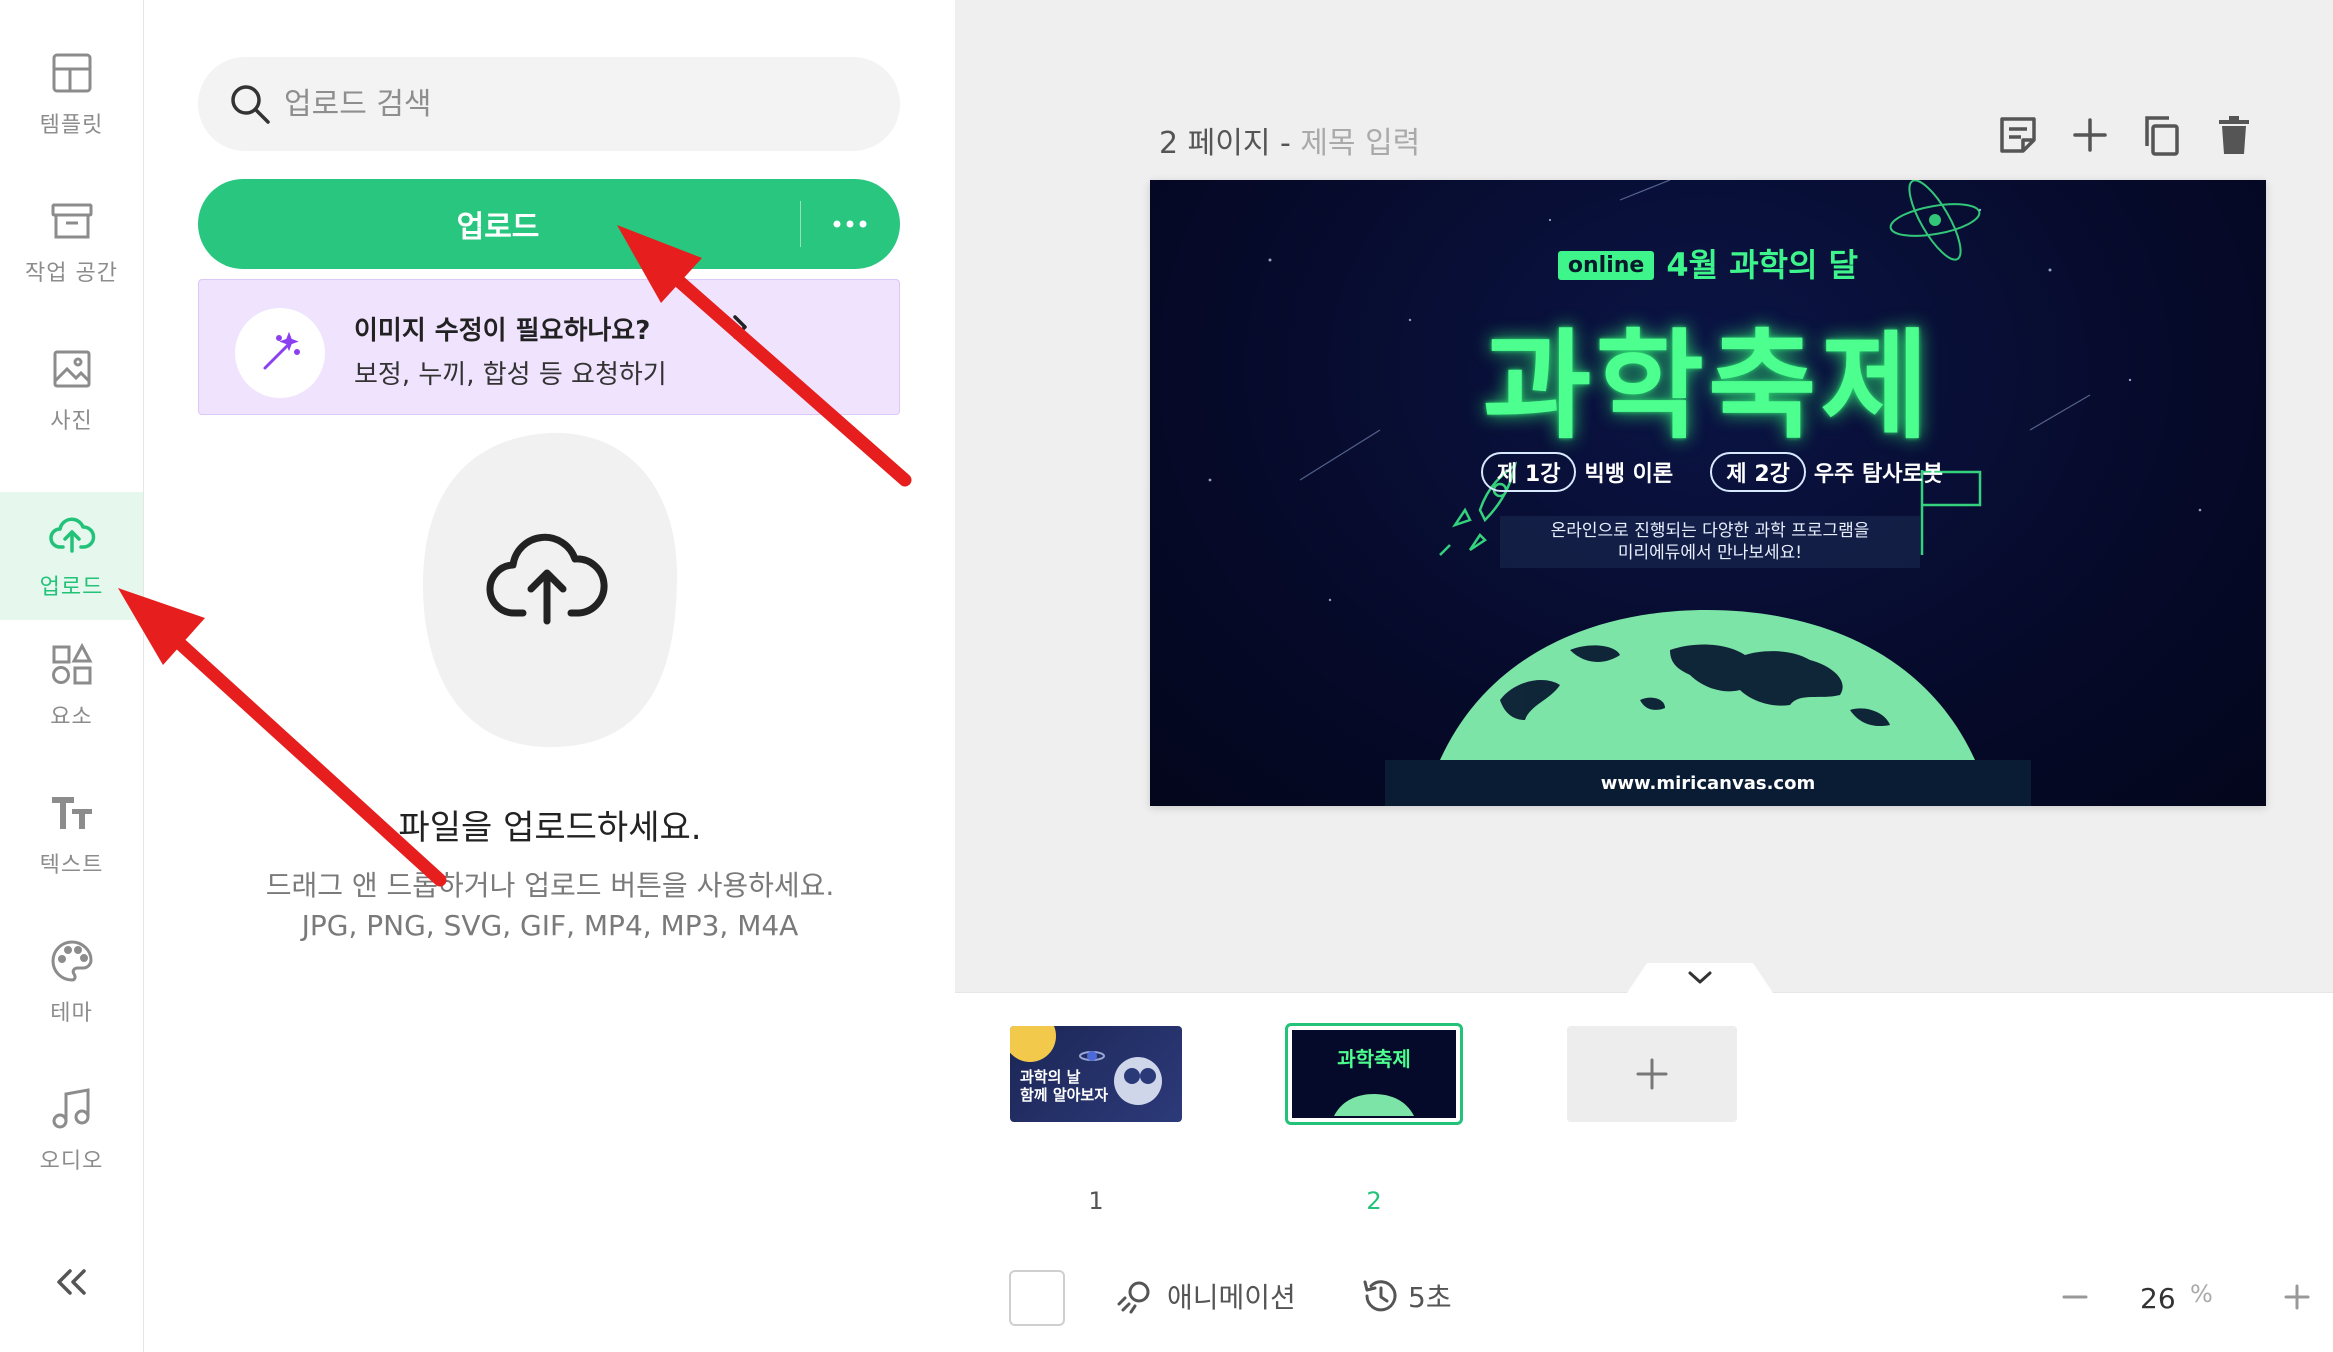  Describe the element at coordinates (1406, 1296) in the screenshot. I see `duration-button: 5초` at that location.